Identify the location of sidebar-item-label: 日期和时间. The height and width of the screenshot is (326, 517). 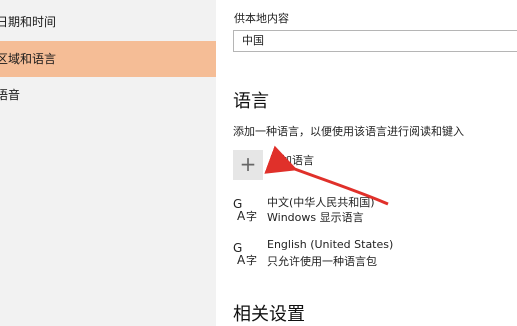
(28, 22).